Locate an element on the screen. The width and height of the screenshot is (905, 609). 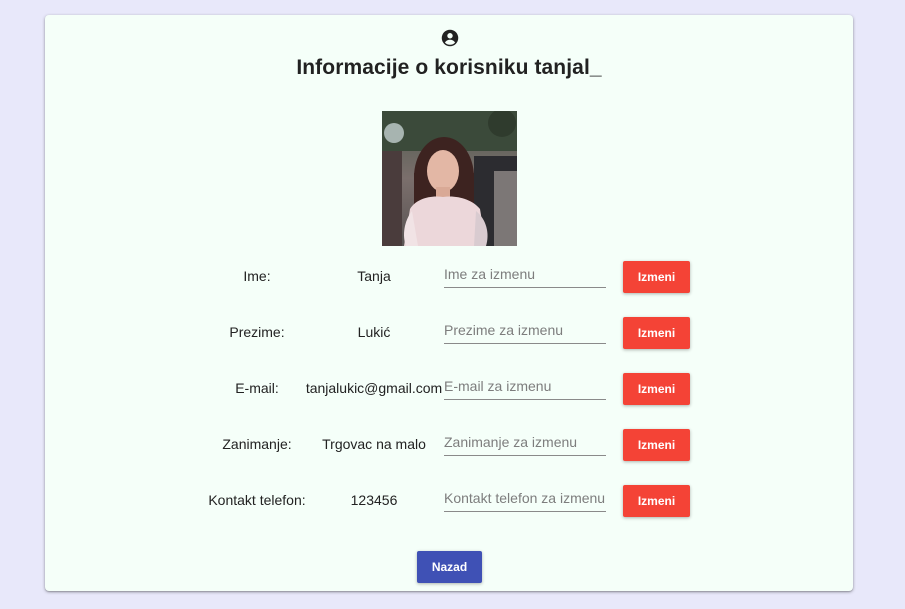
field-value: tanjalukic@gmail.com is located at coordinates (374, 388).